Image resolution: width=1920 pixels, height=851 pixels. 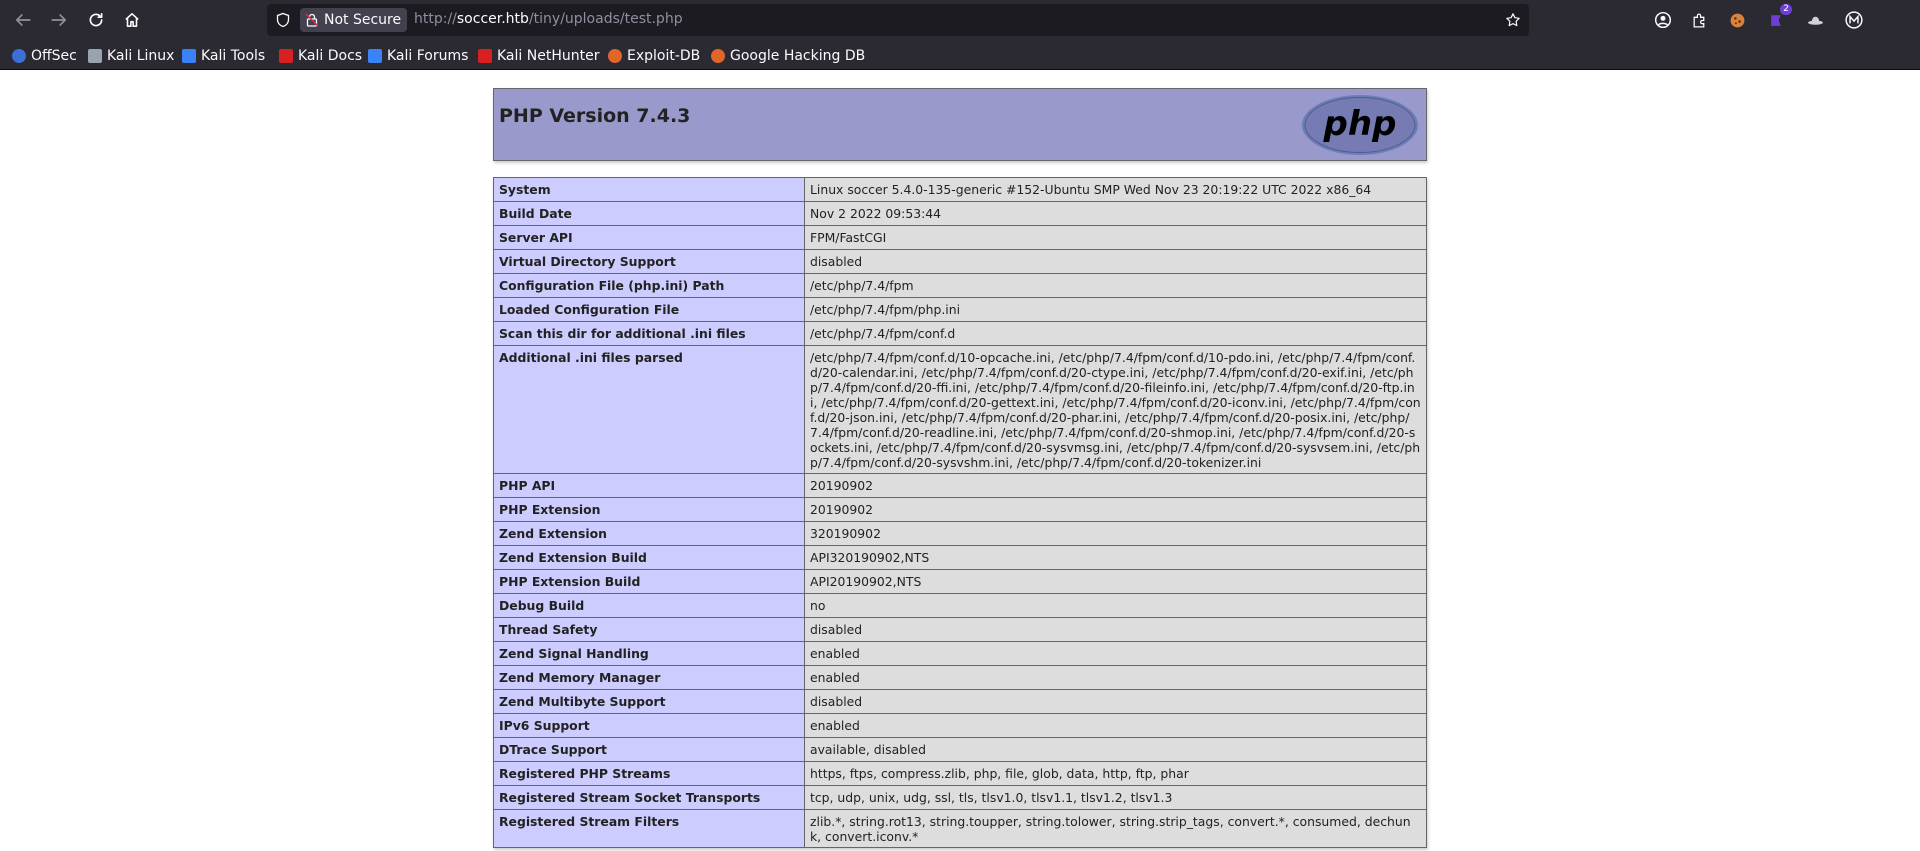 I want to click on url-path: /tiny/uploads/test.php, so click(x=605, y=19).